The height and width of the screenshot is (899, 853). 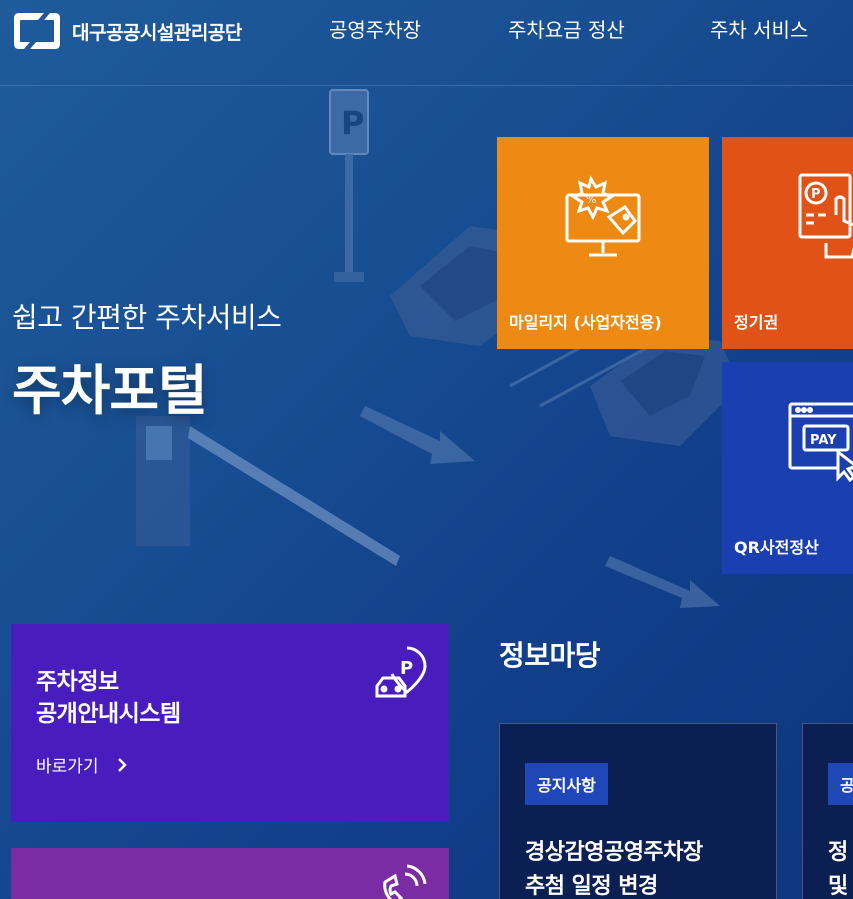 I want to click on parking-info-link-label: 바로가기, so click(x=67, y=767).